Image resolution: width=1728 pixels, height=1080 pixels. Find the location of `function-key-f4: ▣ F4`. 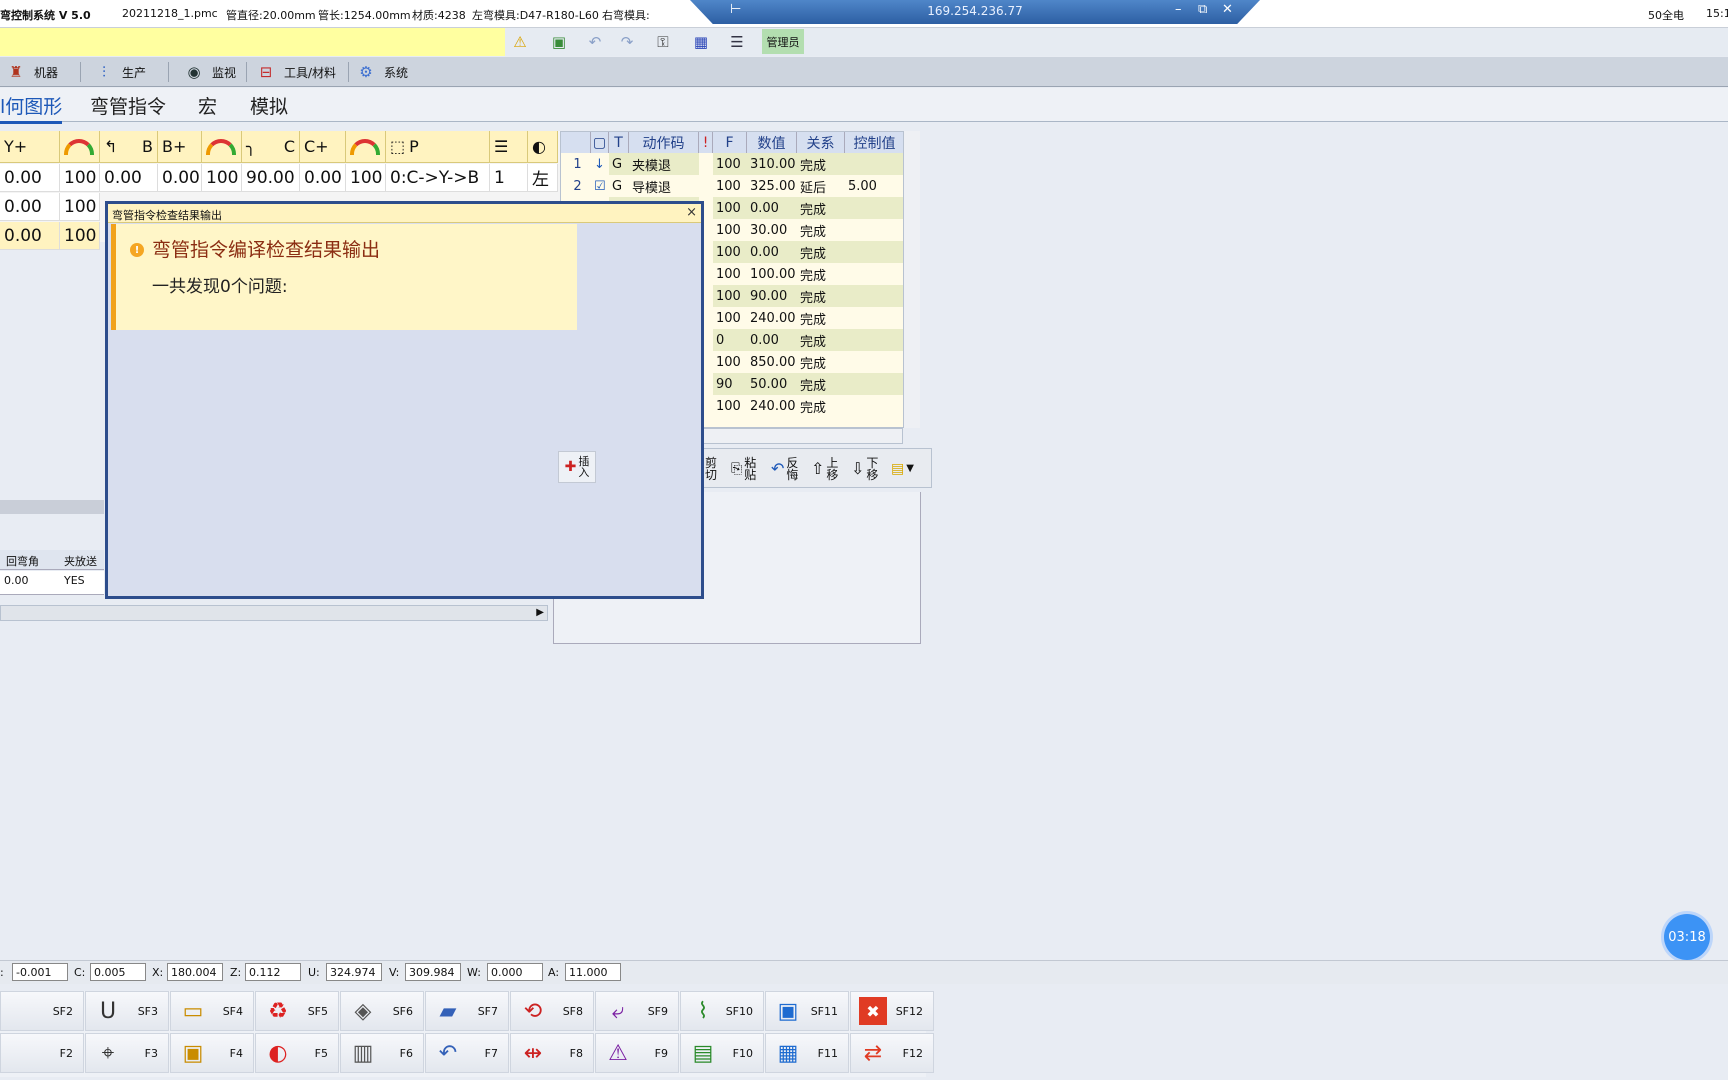

function-key-f4: ▣ F4 is located at coordinates (212, 1053).